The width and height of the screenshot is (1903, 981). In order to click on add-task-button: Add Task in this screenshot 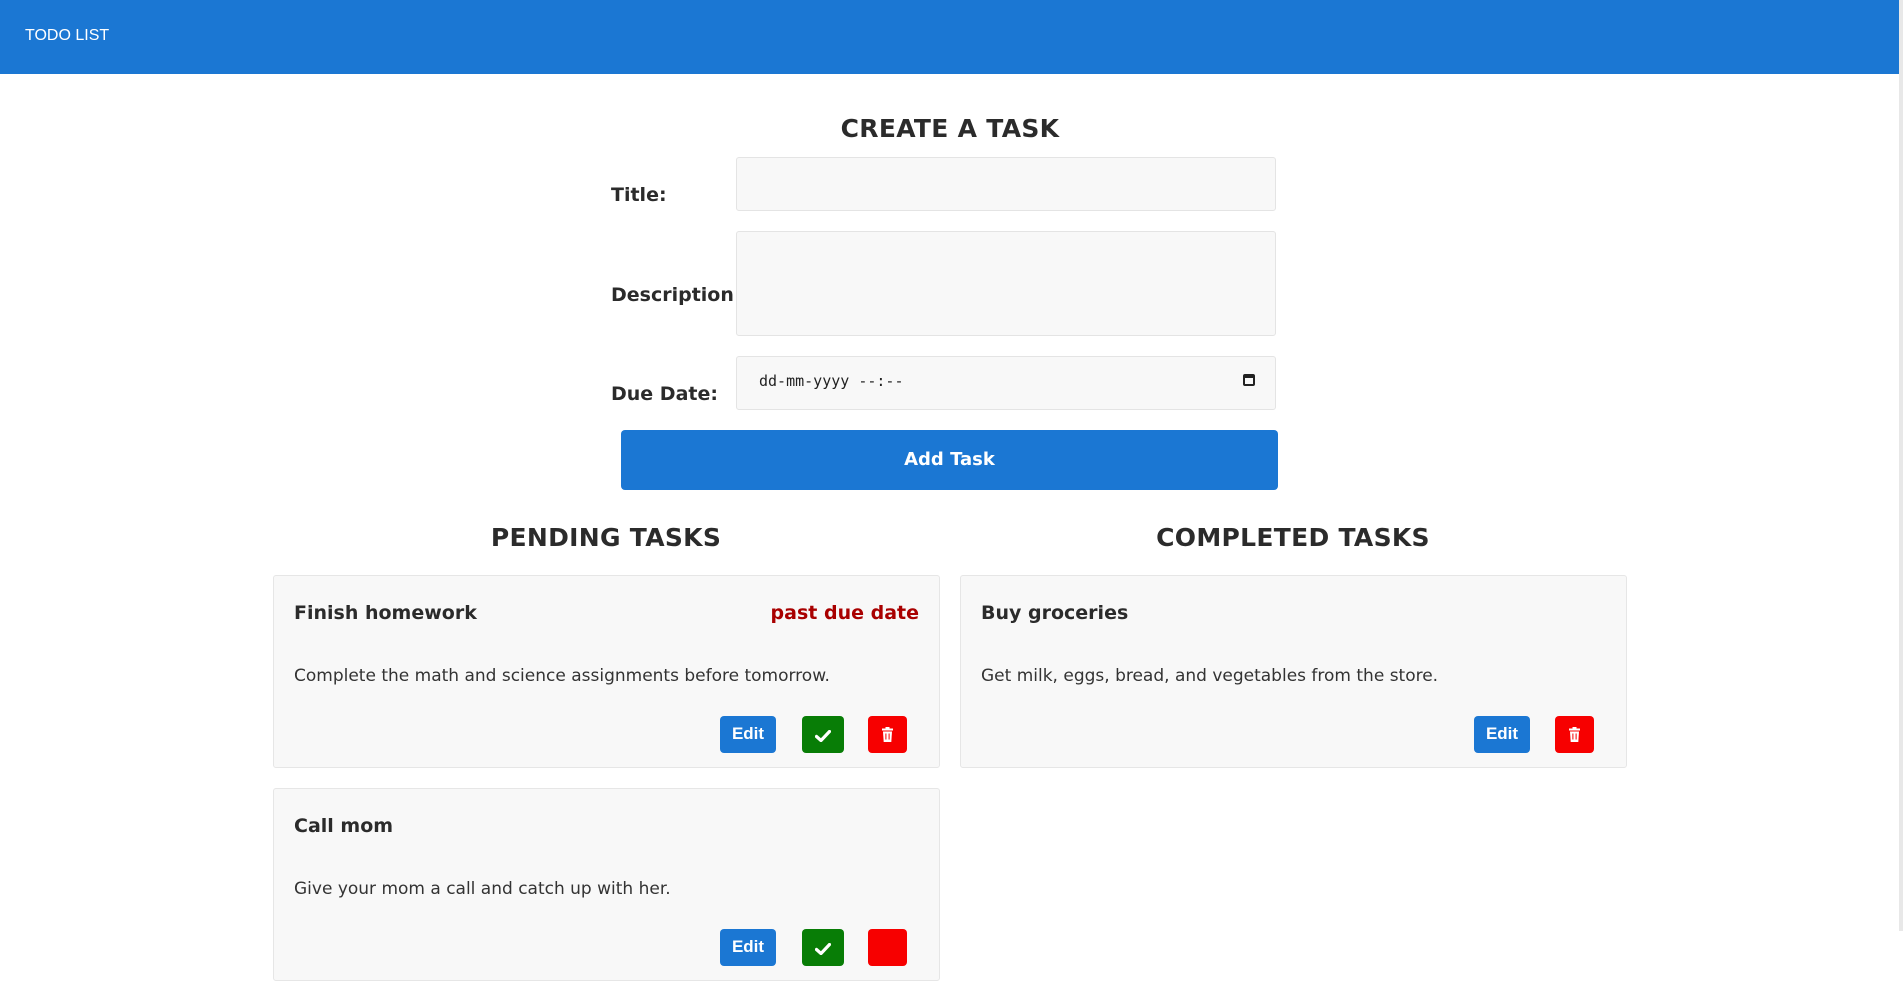, I will do `click(949, 460)`.